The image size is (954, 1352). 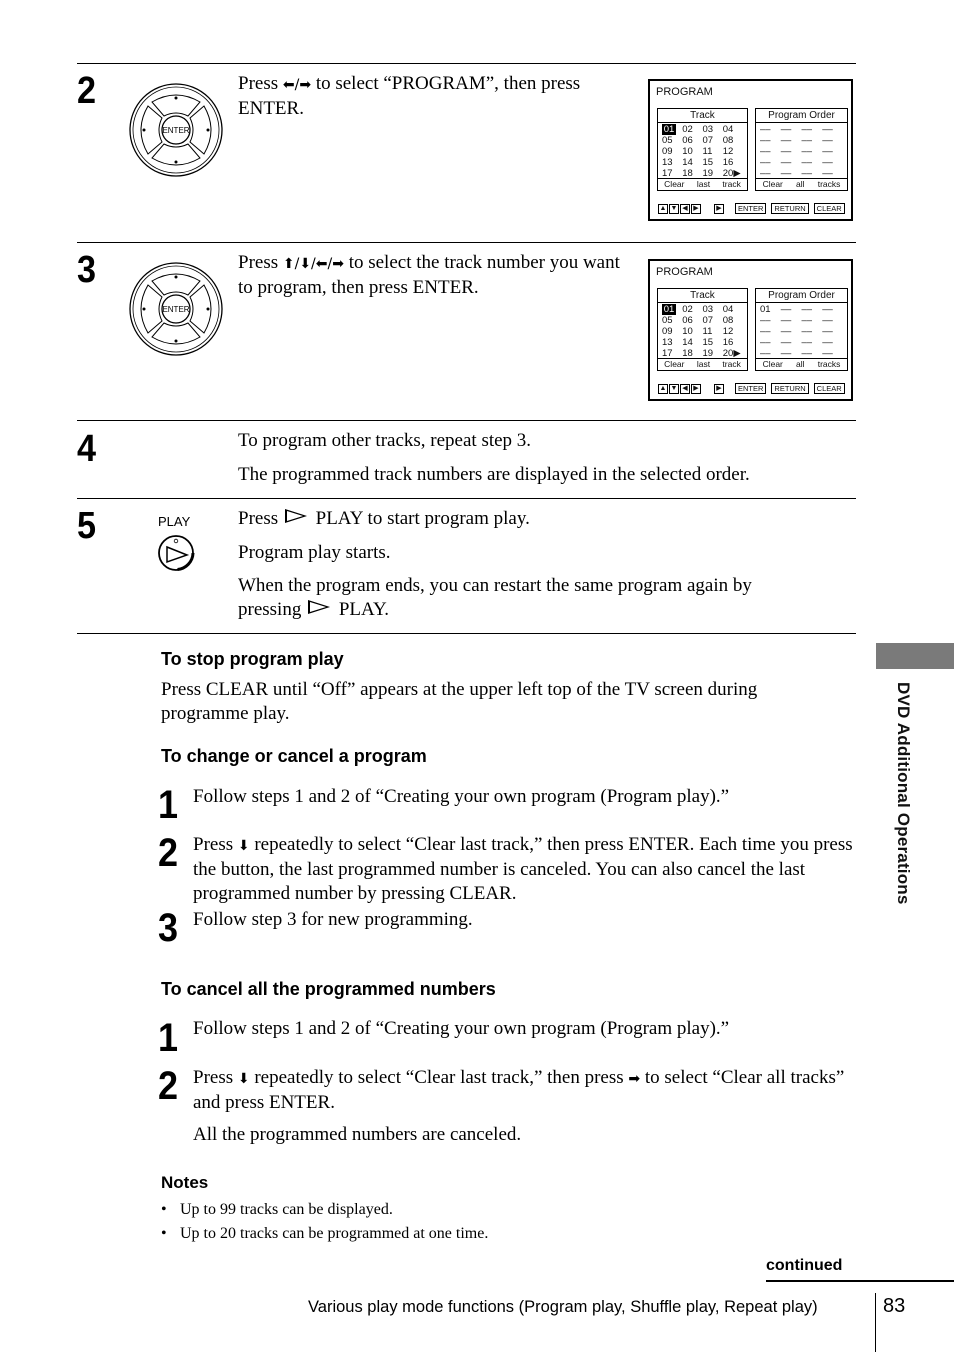 I want to click on screen-button-row: ▲ ▼ ◀ ▶ ▶ ENTER RETURN CLEAR, so click(x=751, y=388).